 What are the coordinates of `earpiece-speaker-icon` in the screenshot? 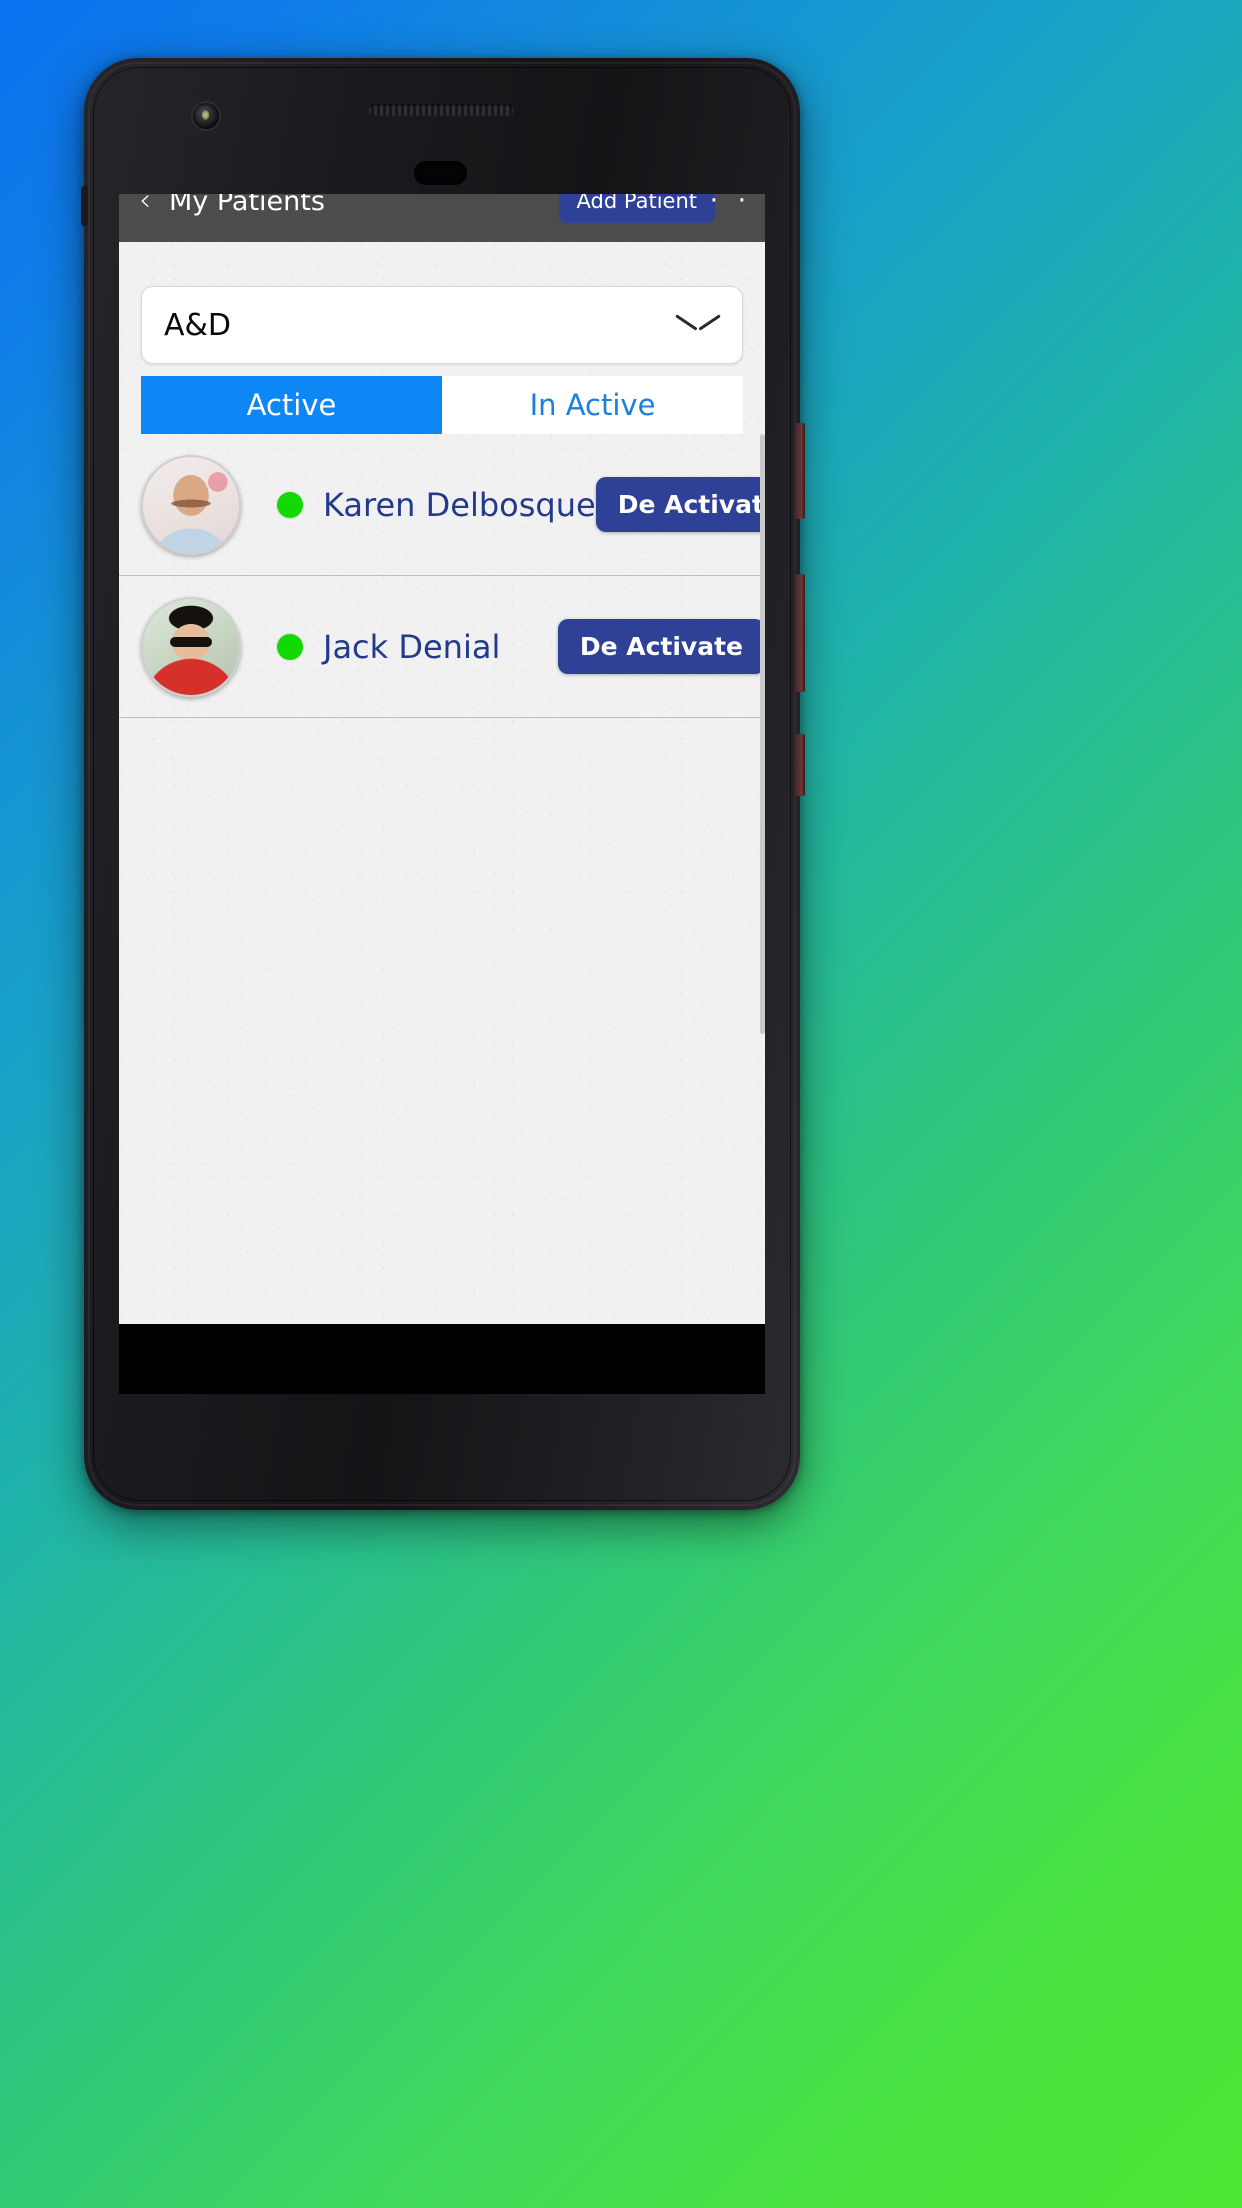 It's located at (441, 110).